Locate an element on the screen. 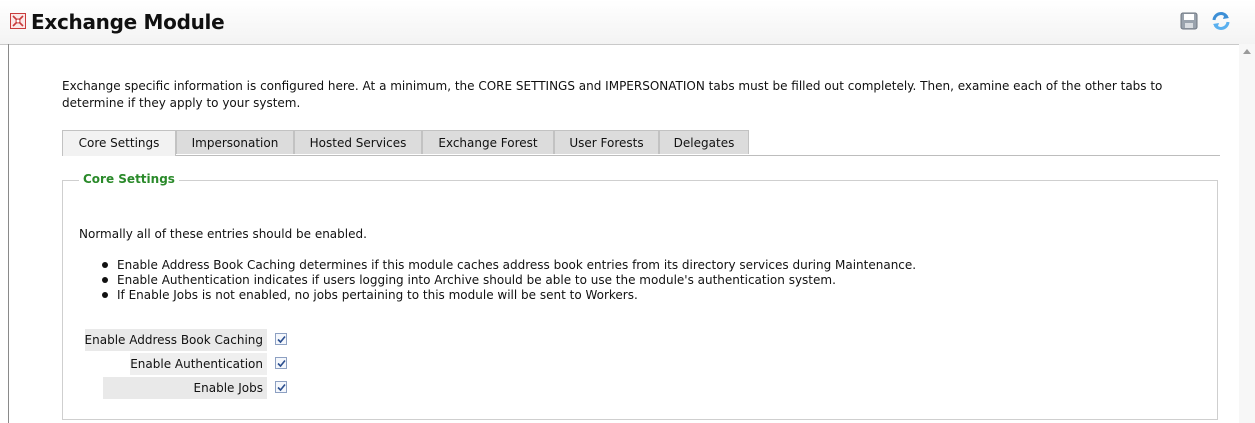 This screenshot has width=1255, height=423. option-row-jobs: Enable Jobs is located at coordinates (187, 388).